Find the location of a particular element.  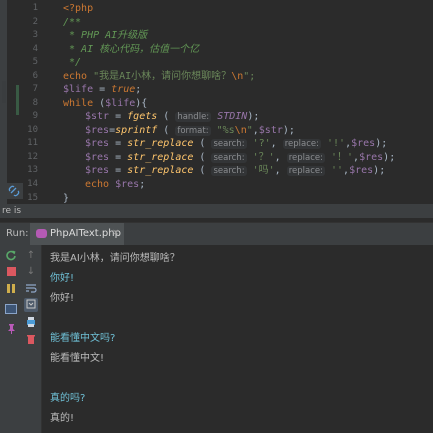

console-input-line: 你好! is located at coordinates (62, 278).